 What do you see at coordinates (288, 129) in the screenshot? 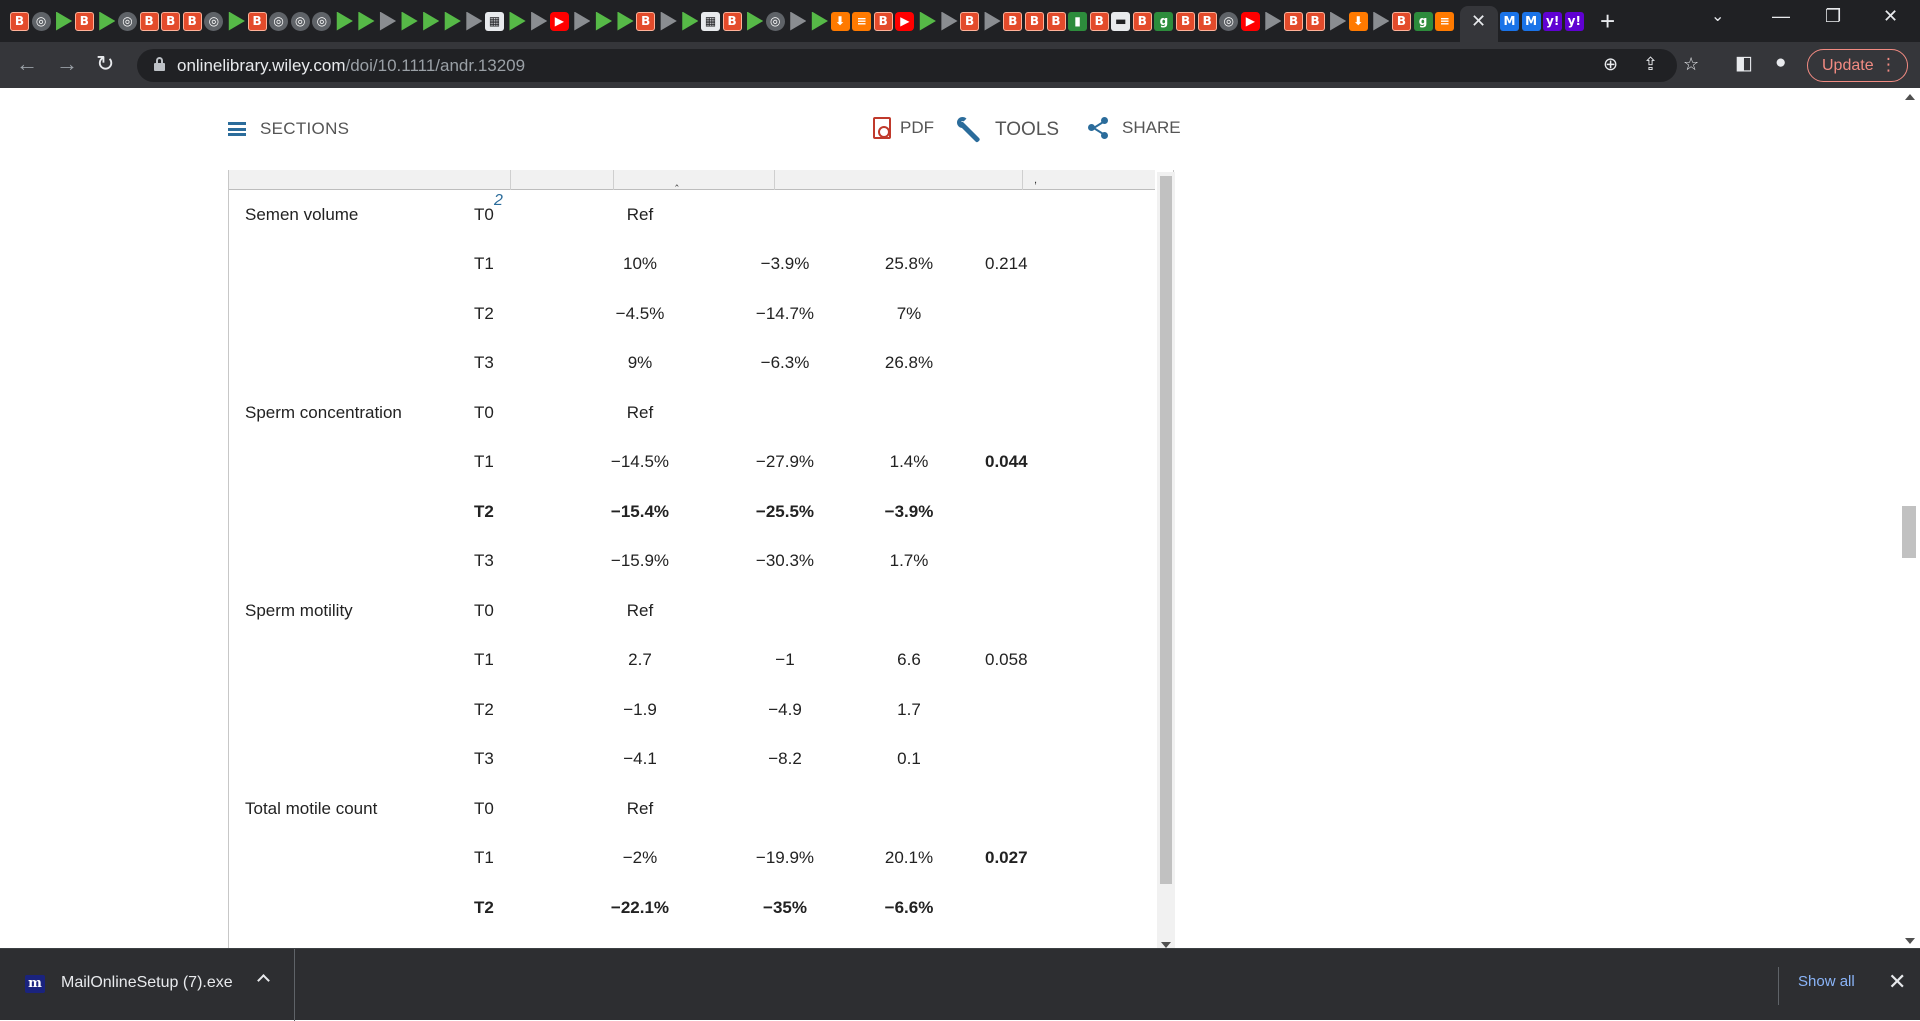
I see `sections-button: SECTIONS` at bounding box center [288, 129].